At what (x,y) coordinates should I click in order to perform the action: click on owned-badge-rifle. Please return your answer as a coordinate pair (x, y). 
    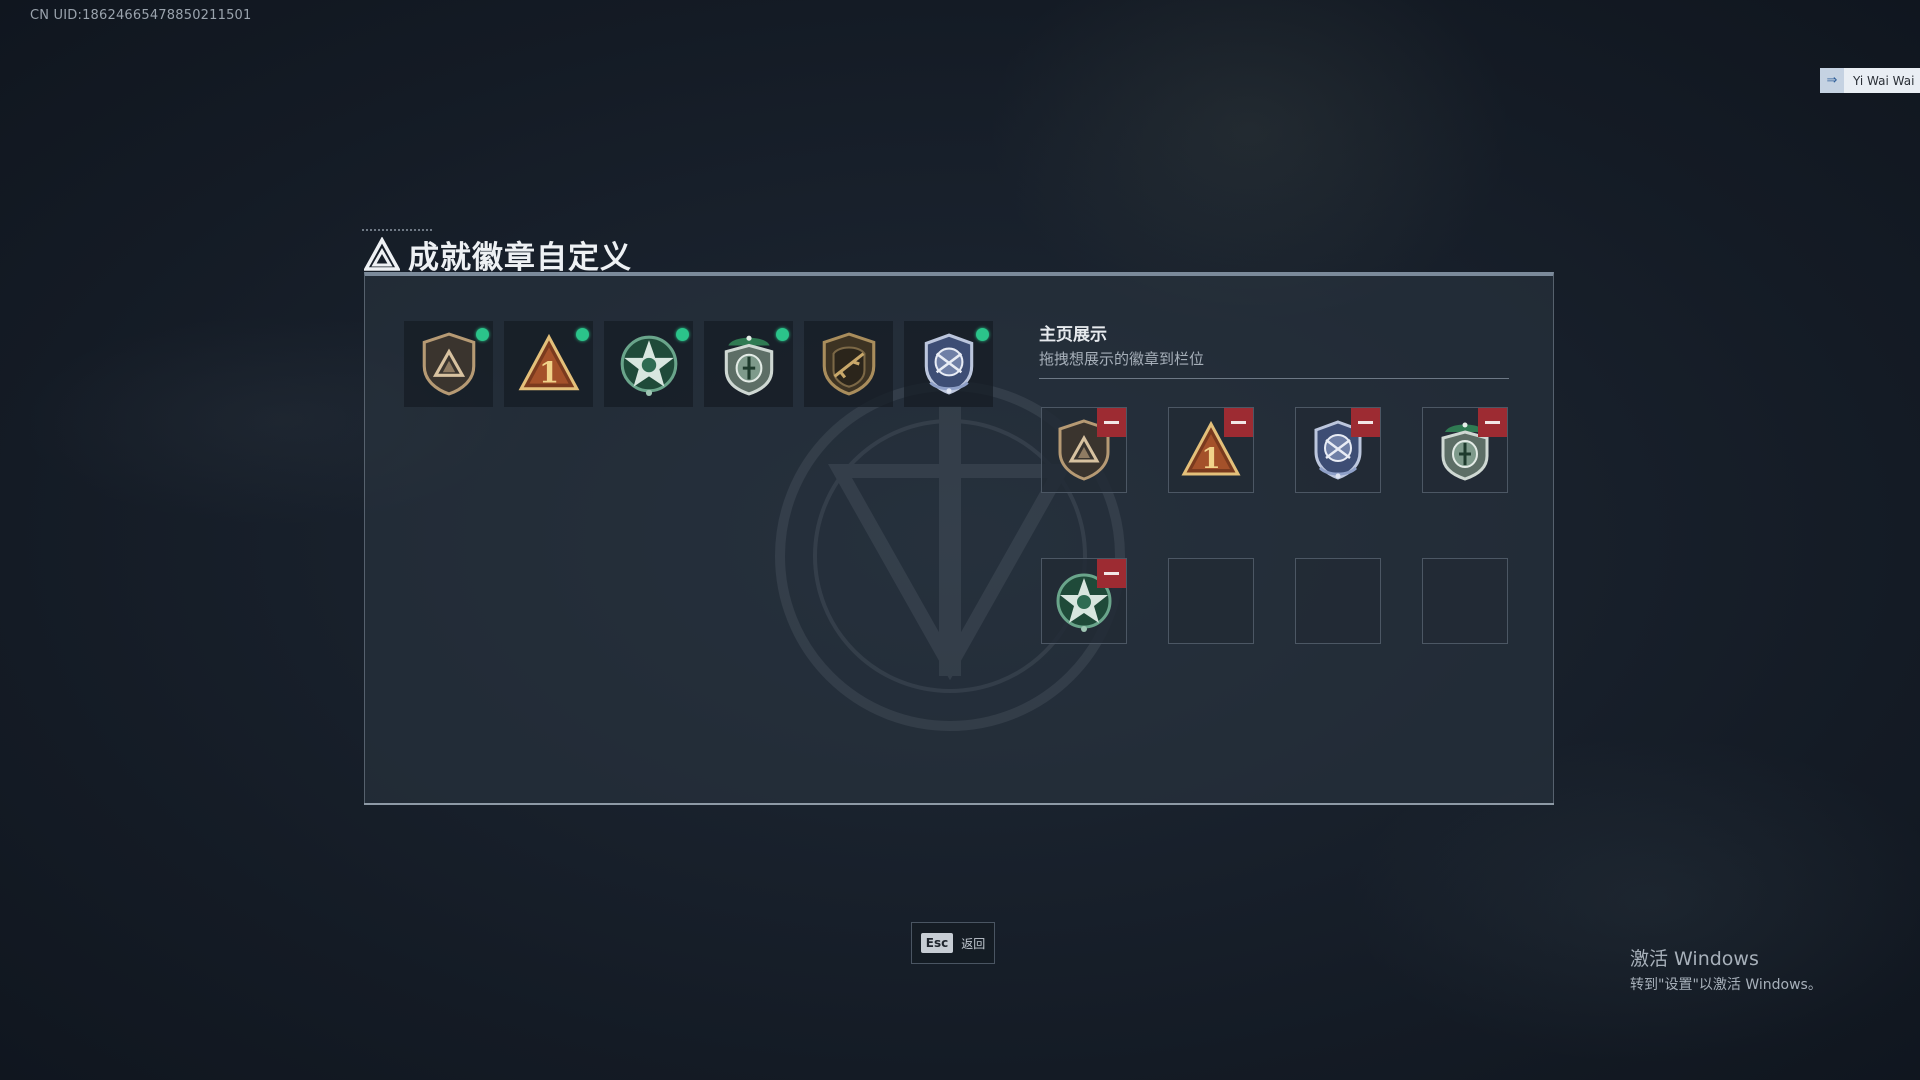
    Looking at the image, I should click on (848, 364).